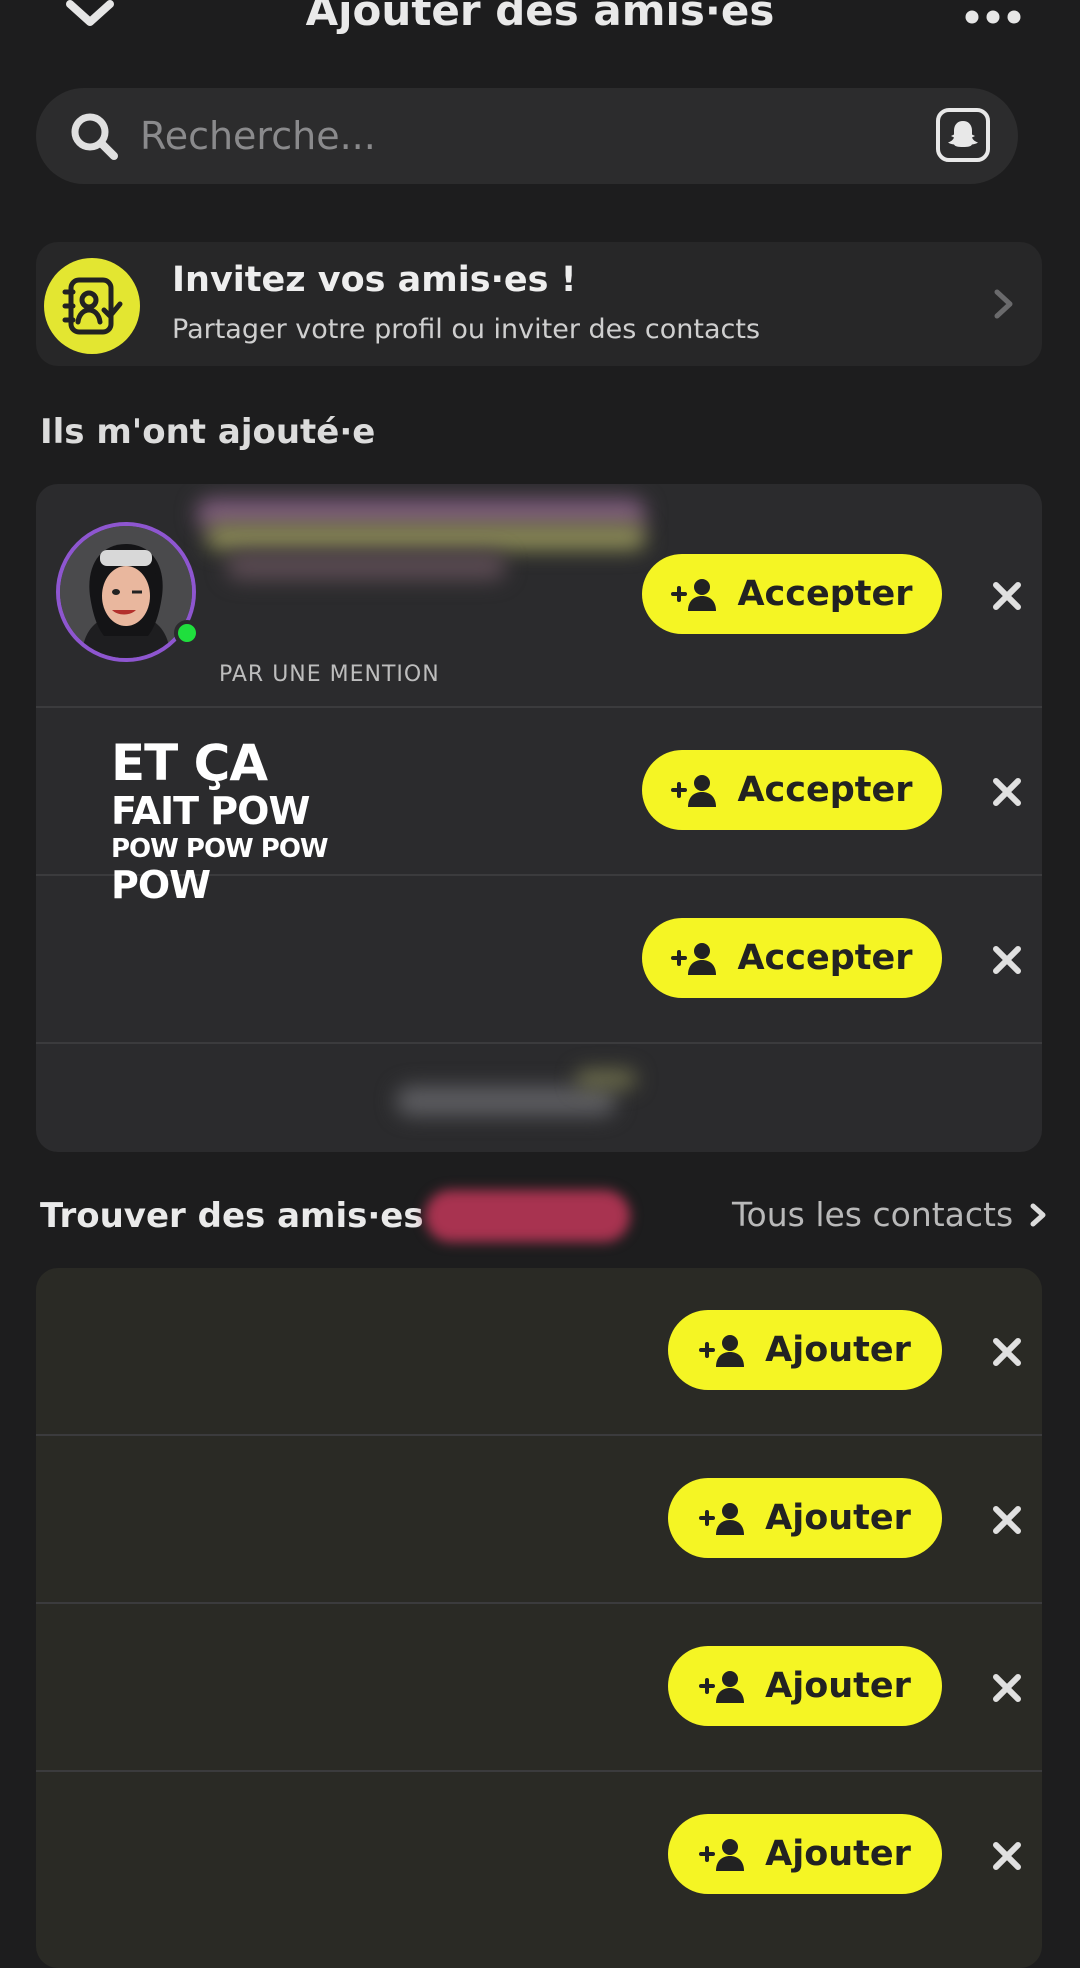 The image size is (1080, 1968). I want to click on added-me-title: Ils m'ont ajouté·e, so click(208, 432).